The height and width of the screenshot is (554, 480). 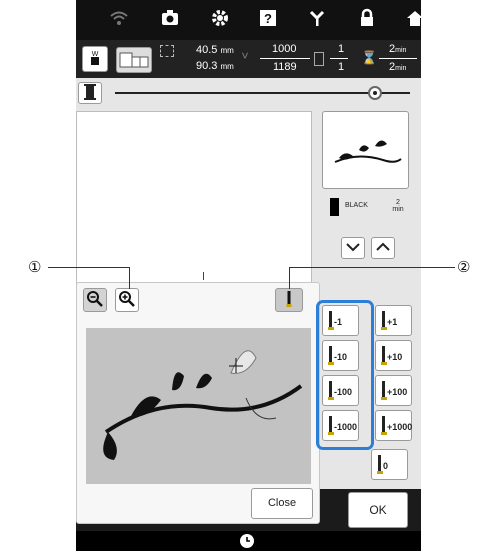 What do you see at coordinates (334, 207) in the screenshot?
I see `thread-color-swatch` at bounding box center [334, 207].